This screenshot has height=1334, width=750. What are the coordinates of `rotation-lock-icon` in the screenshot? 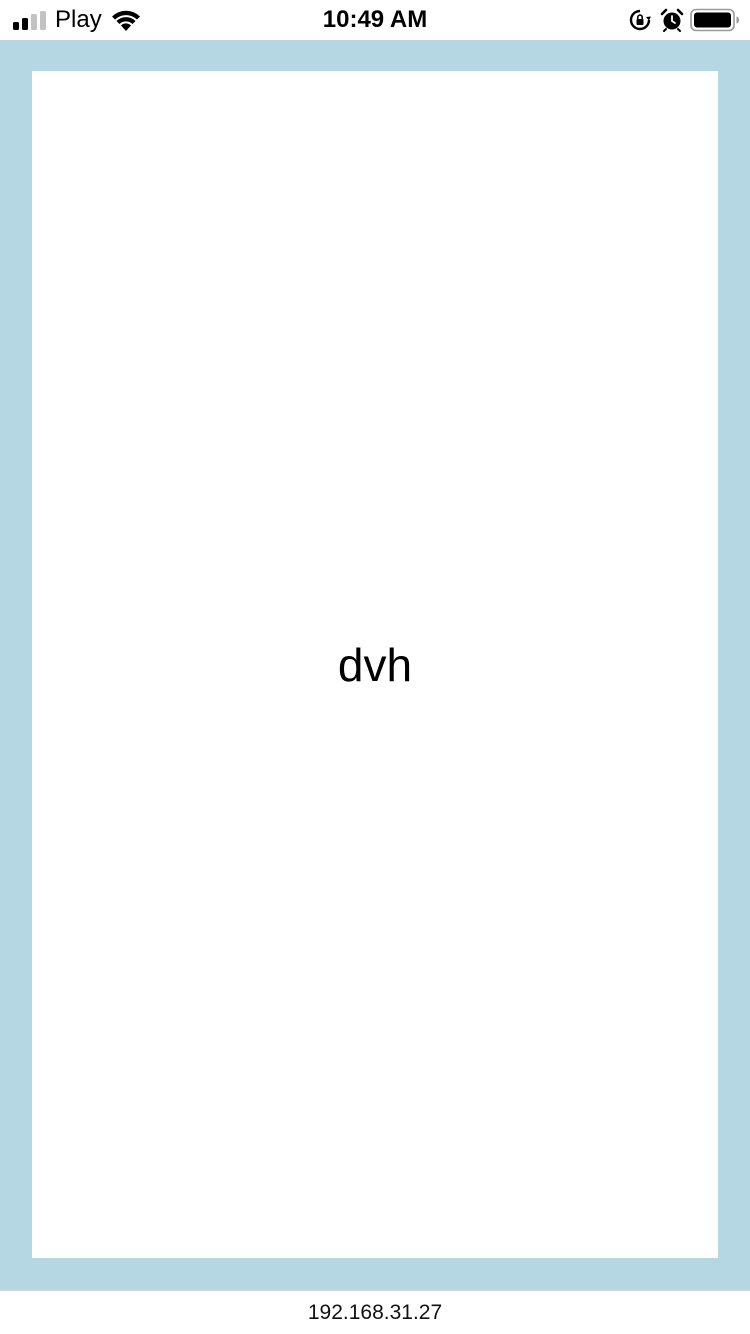 It's located at (640, 20).